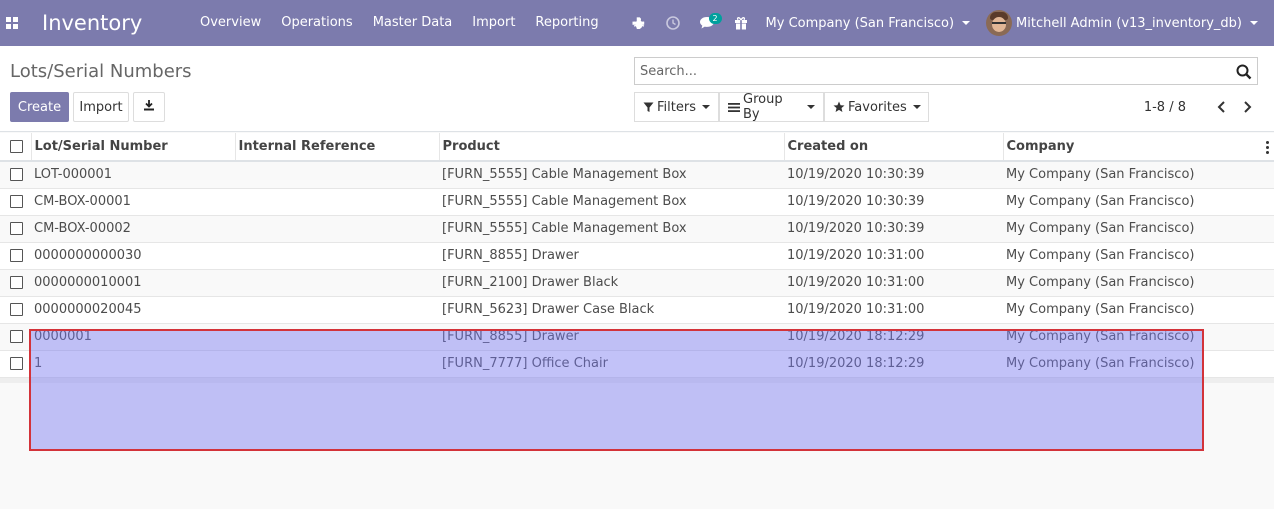  Describe the element at coordinates (611, 283) in the screenshot. I see `cell-product: [FURN_2100] Drawer Black` at that location.